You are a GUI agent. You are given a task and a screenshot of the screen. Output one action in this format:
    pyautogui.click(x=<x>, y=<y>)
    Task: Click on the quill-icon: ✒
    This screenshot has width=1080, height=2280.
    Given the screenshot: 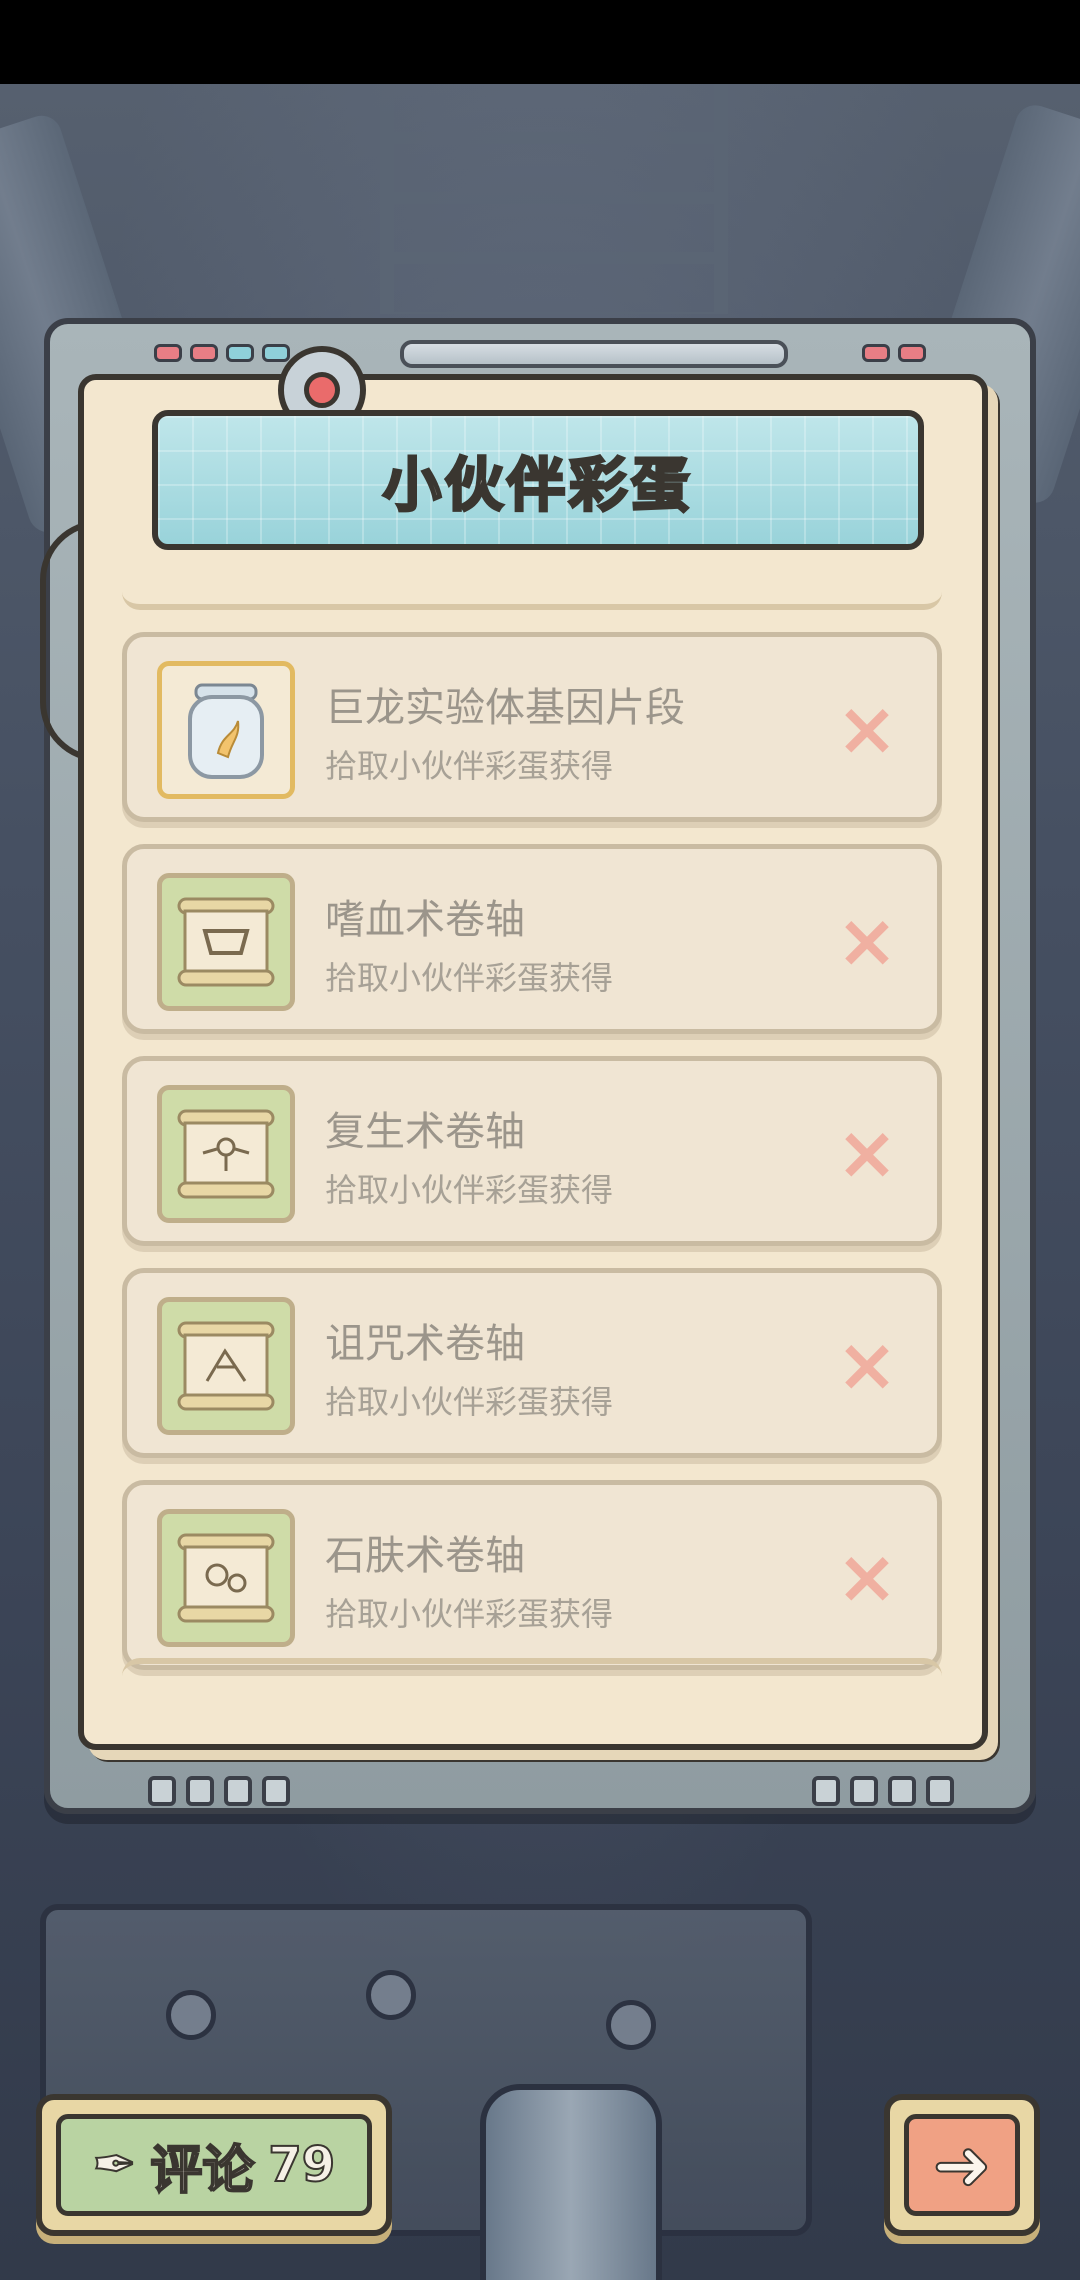 What is the action you would take?
    pyautogui.click(x=115, y=2165)
    